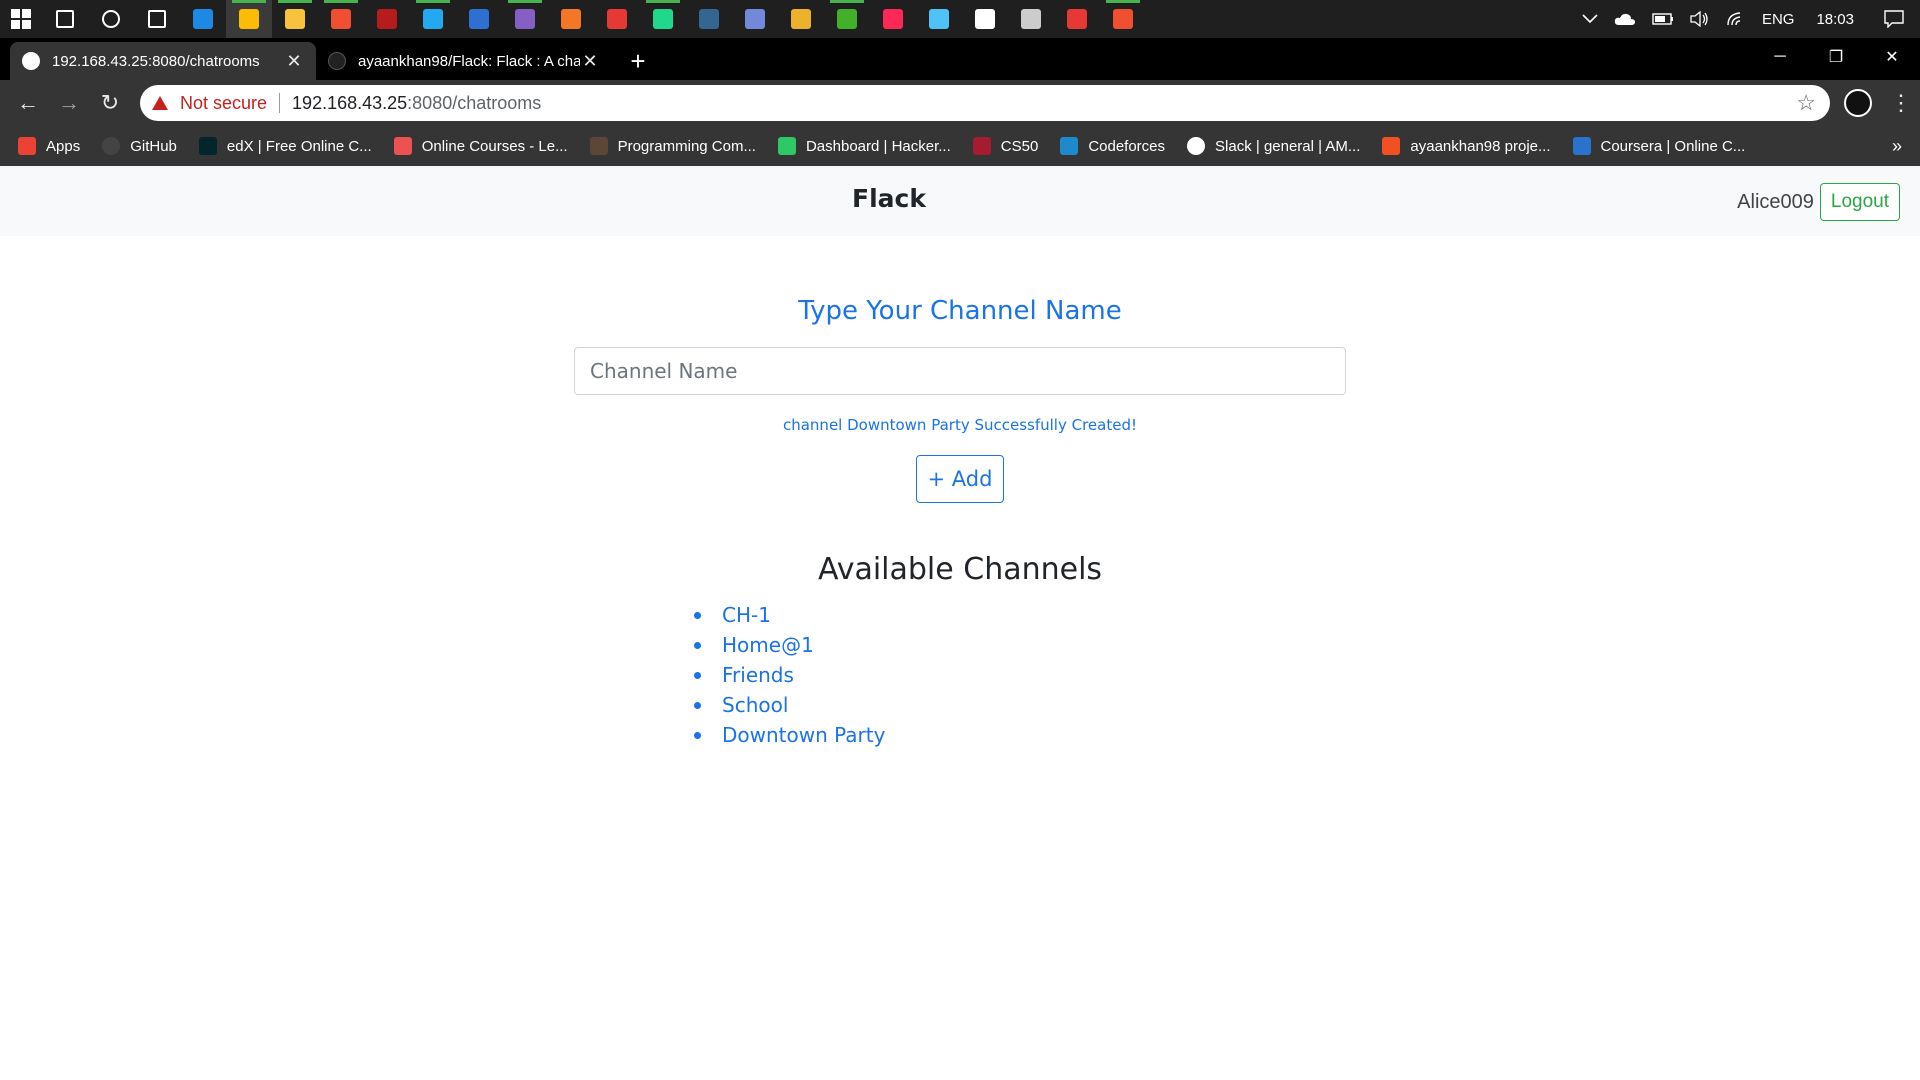 This screenshot has width=1920, height=1080. What do you see at coordinates (755, 705) in the screenshot?
I see `channel-link: School` at bounding box center [755, 705].